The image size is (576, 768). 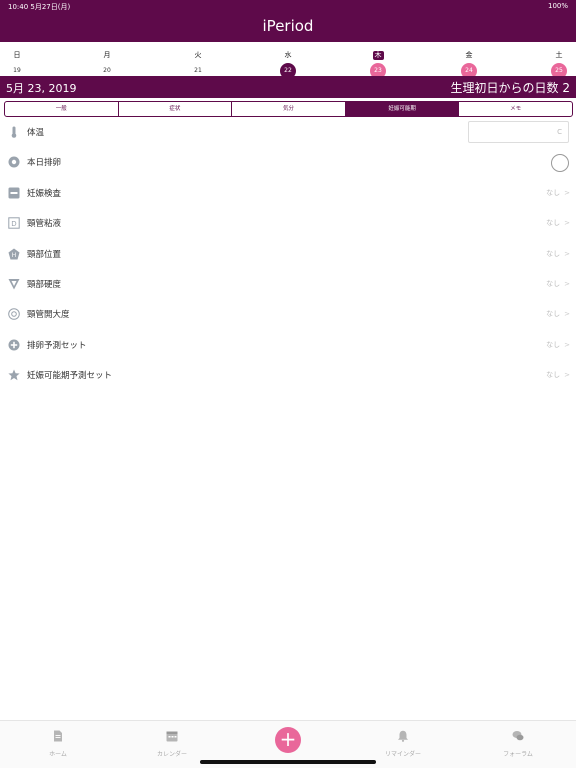 What do you see at coordinates (14, 193) in the screenshot?
I see `pregnancy-test-icon` at bounding box center [14, 193].